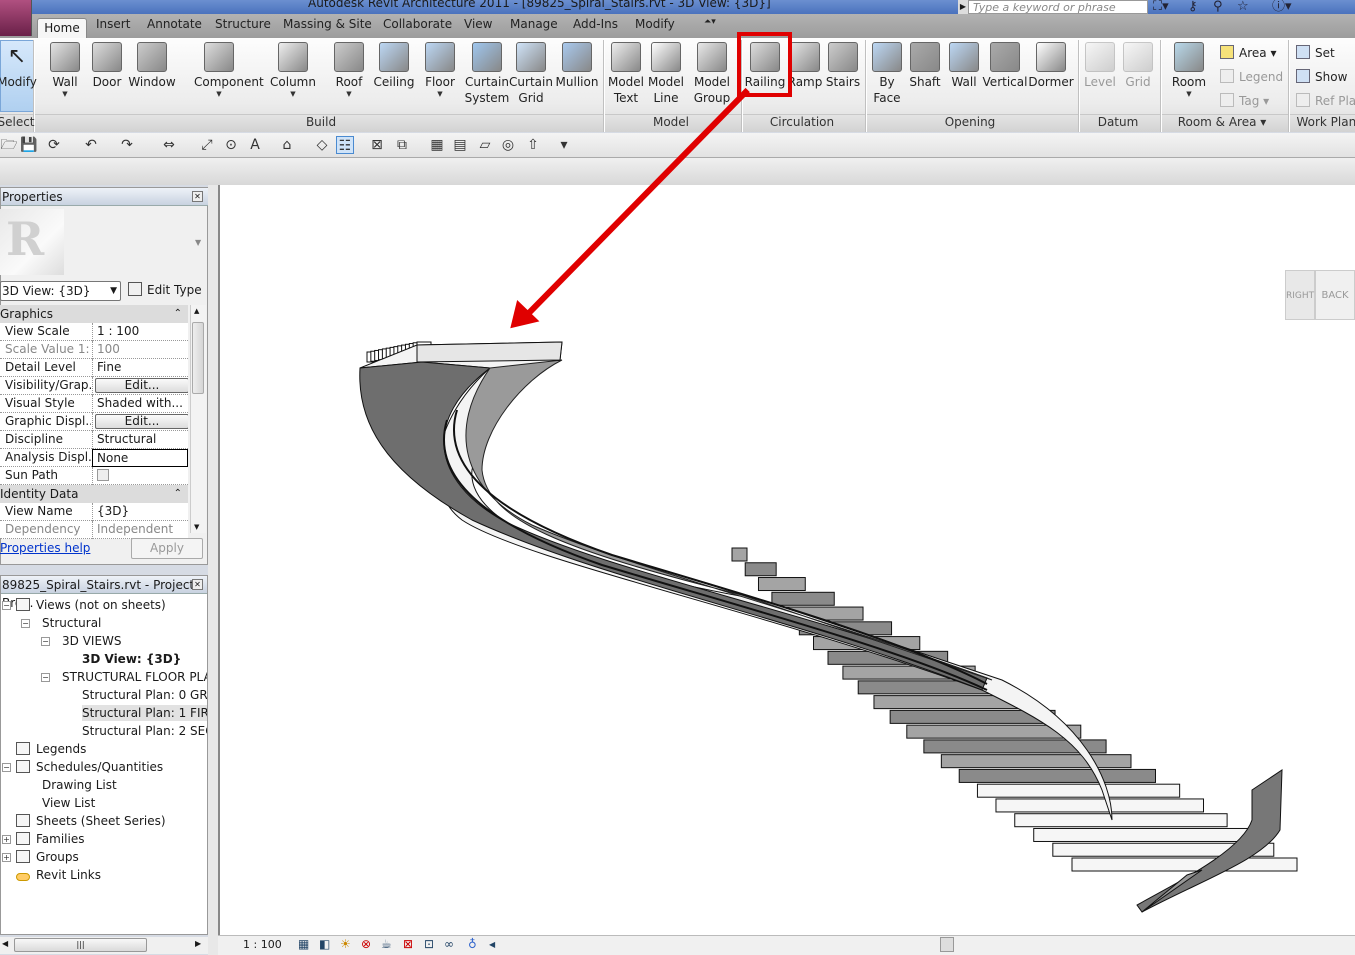 The image size is (1355, 955). What do you see at coordinates (131, 659) in the screenshot?
I see `tree-node: 3D View: {3D}` at bounding box center [131, 659].